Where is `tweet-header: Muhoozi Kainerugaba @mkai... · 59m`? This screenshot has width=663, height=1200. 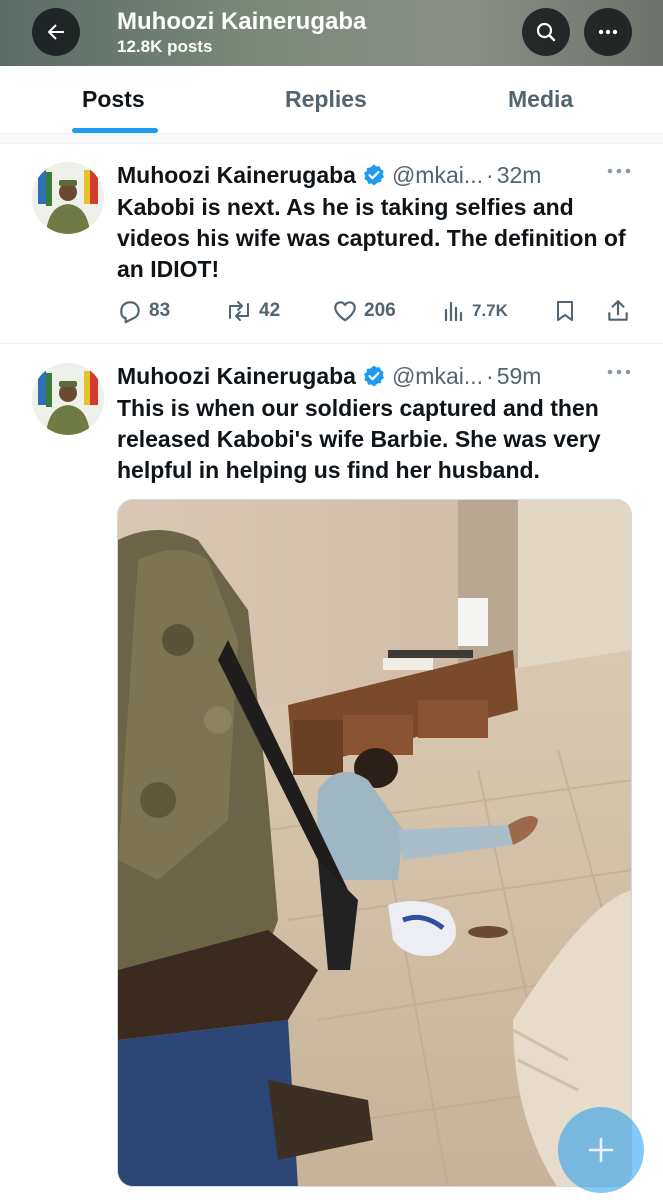
tweet-header: Muhoozi Kainerugaba @mkai... · 59m is located at coordinates (329, 376).